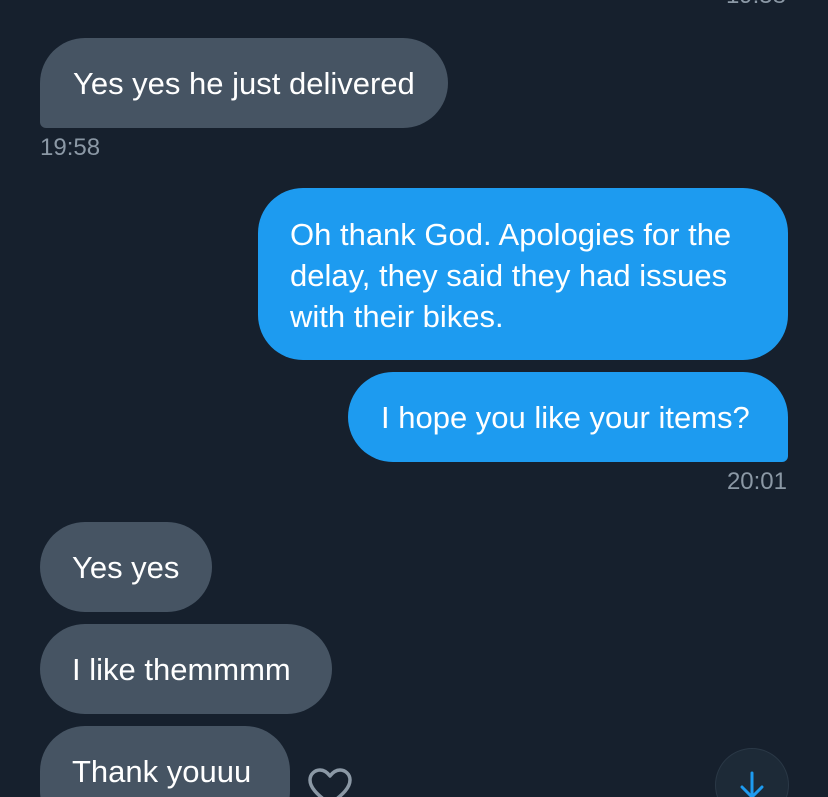 The width and height of the screenshot is (828, 797). I want to click on timestamp-top-cropped: 19:58, so click(756, 4).